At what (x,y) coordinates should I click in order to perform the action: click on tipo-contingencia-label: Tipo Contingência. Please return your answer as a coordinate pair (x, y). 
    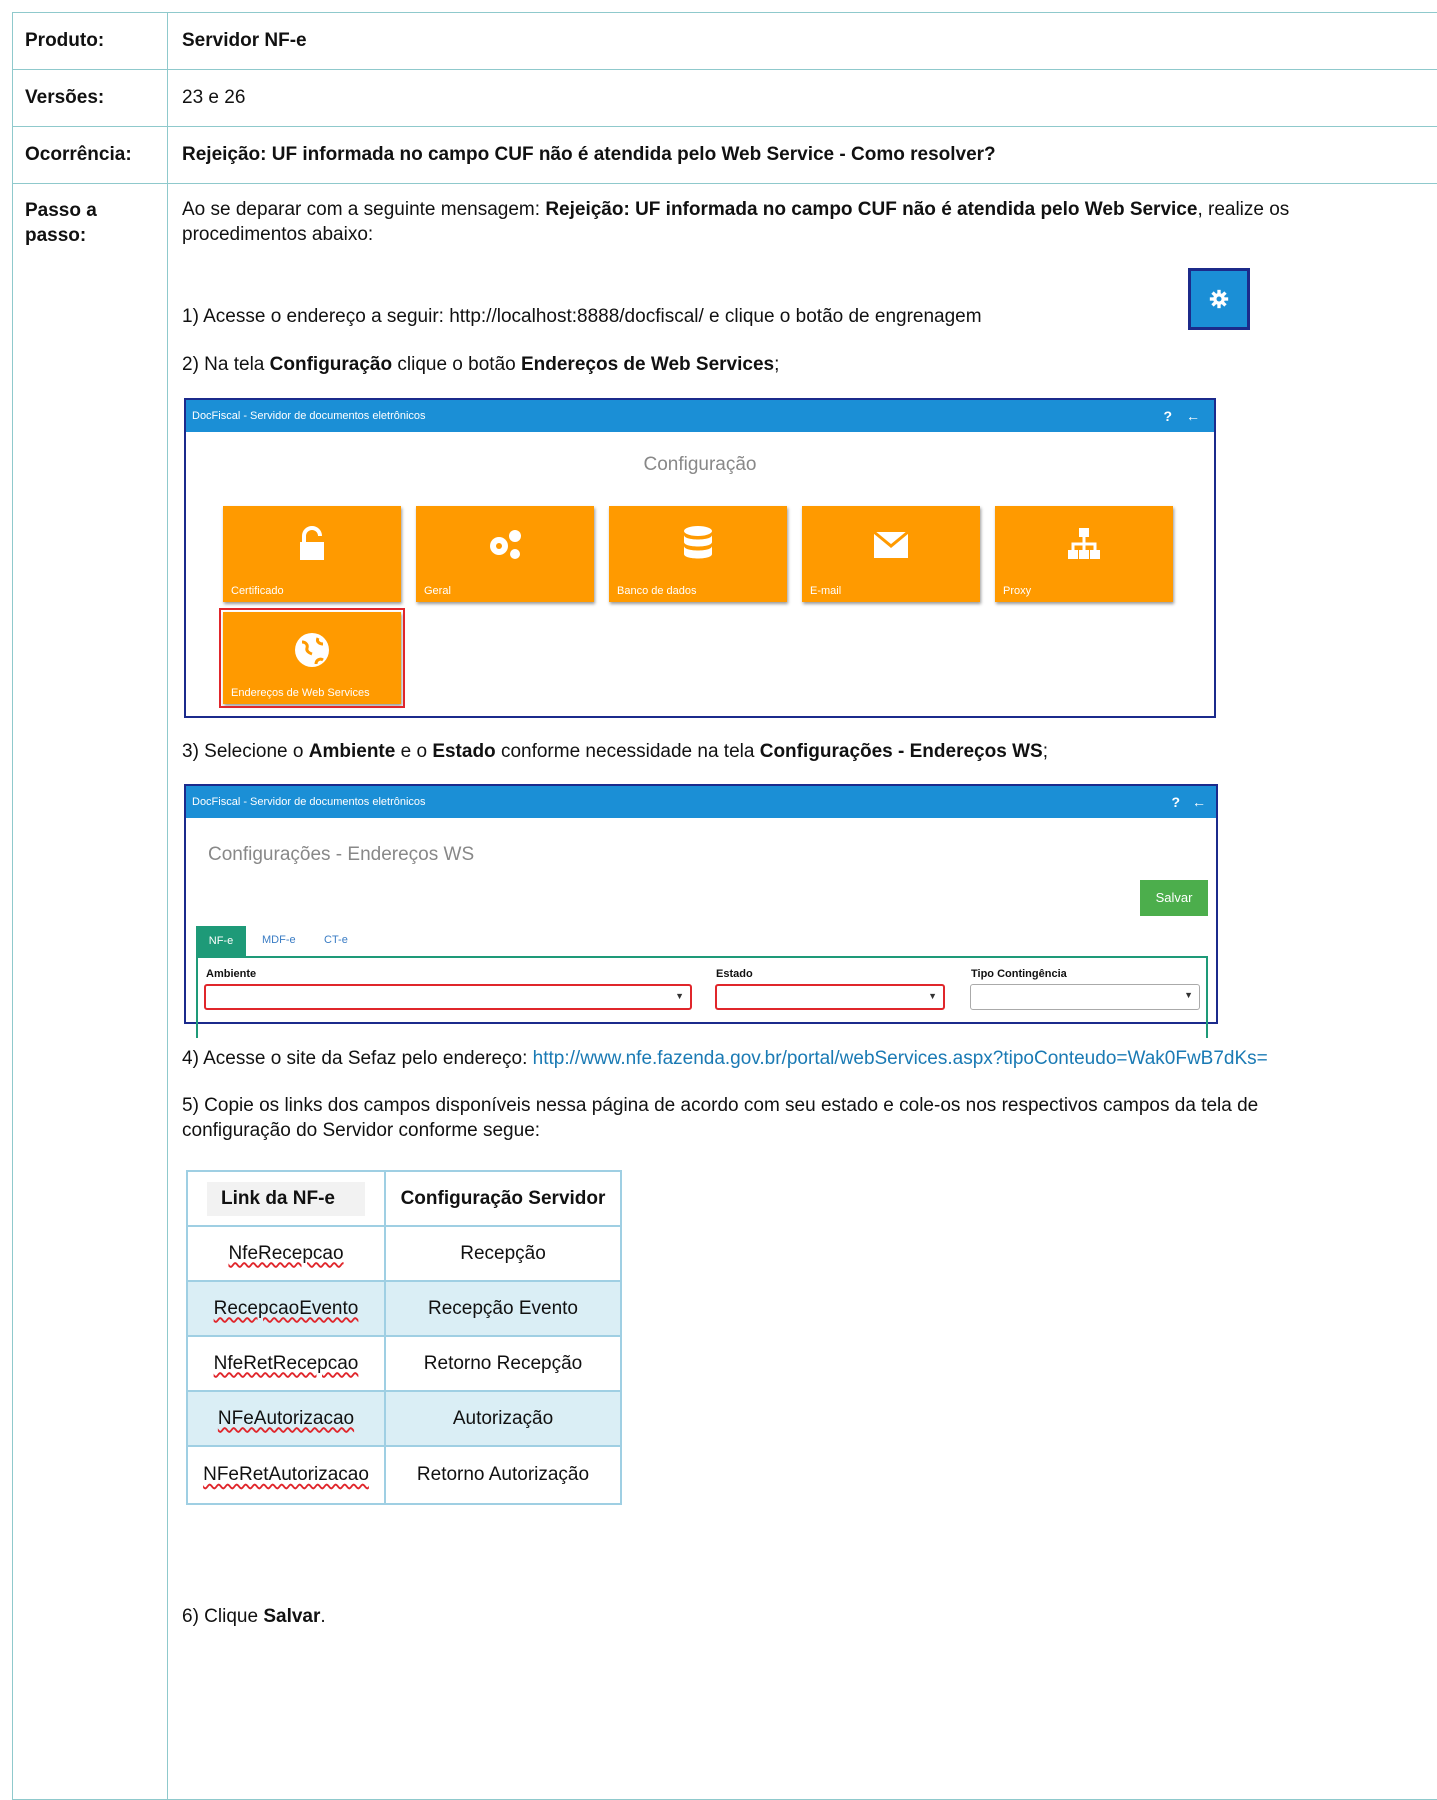
    Looking at the image, I should click on (1019, 974).